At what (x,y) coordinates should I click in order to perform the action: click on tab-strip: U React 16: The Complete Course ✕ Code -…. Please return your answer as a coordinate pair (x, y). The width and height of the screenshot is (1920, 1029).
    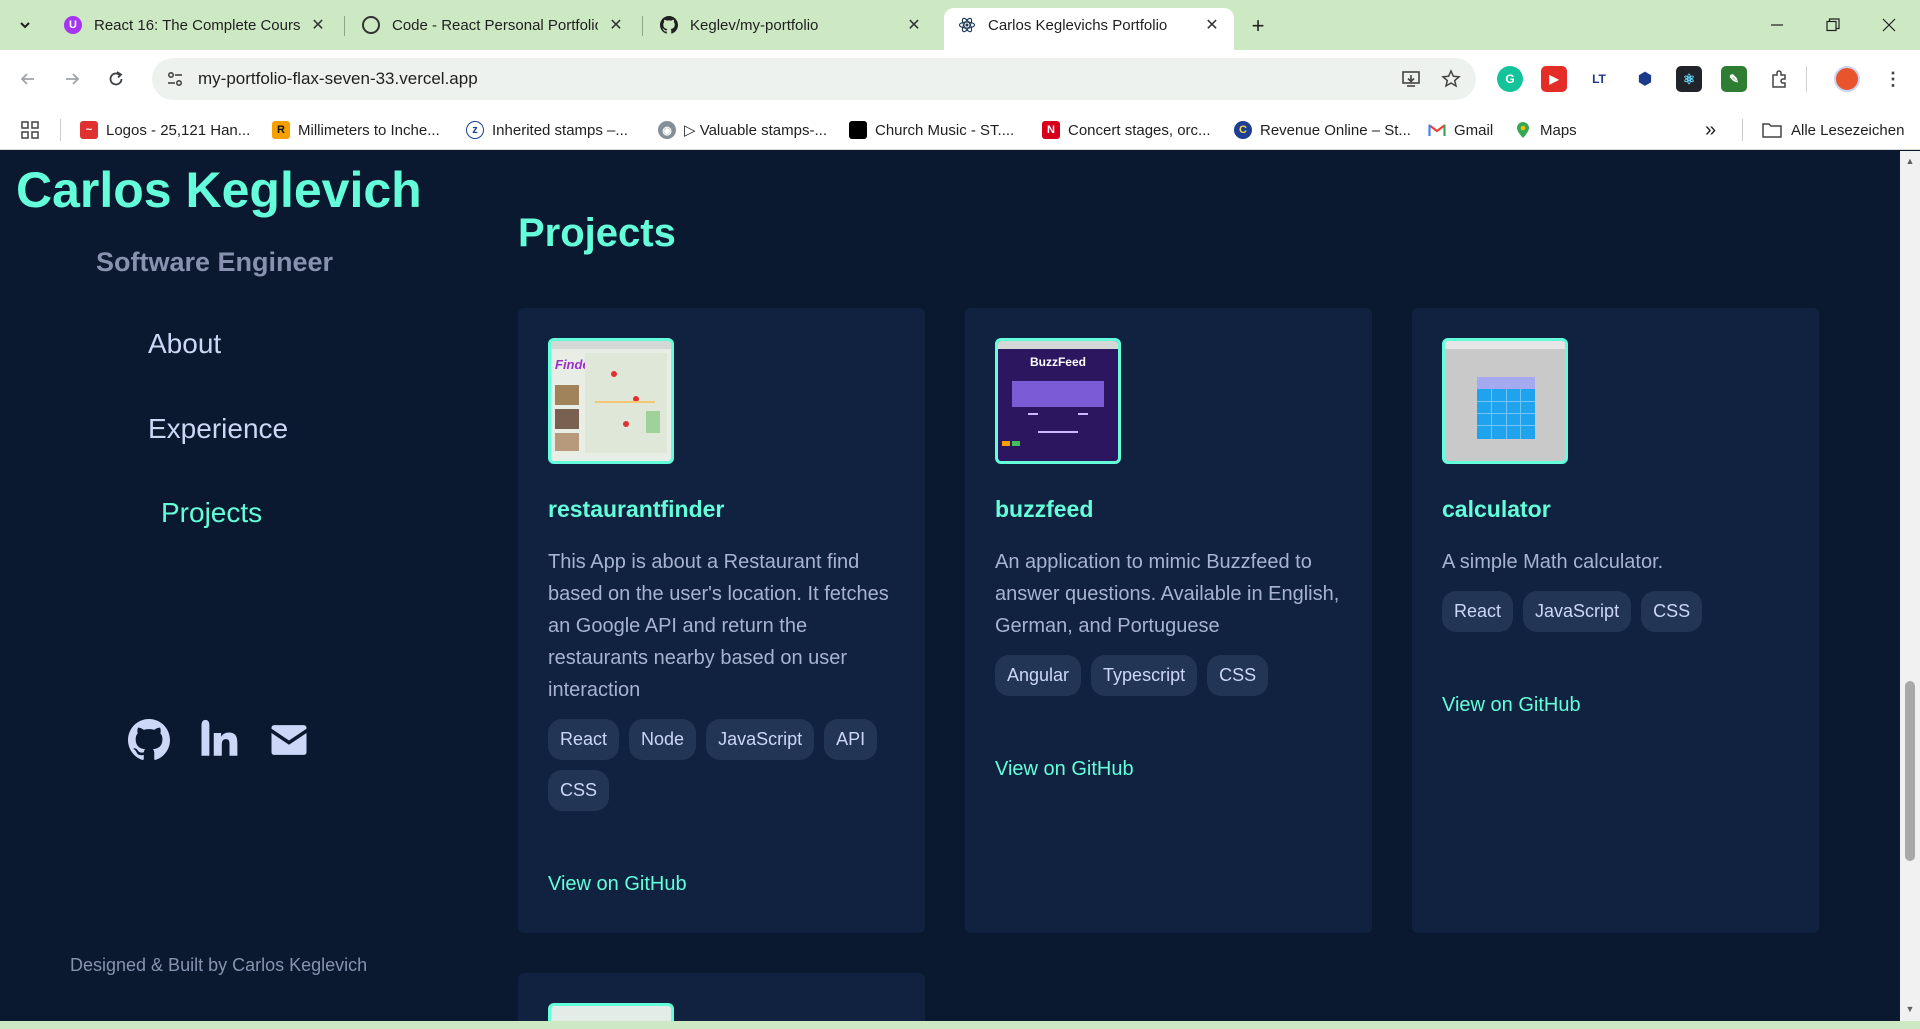
    Looking at the image, I should click on (960, 25).